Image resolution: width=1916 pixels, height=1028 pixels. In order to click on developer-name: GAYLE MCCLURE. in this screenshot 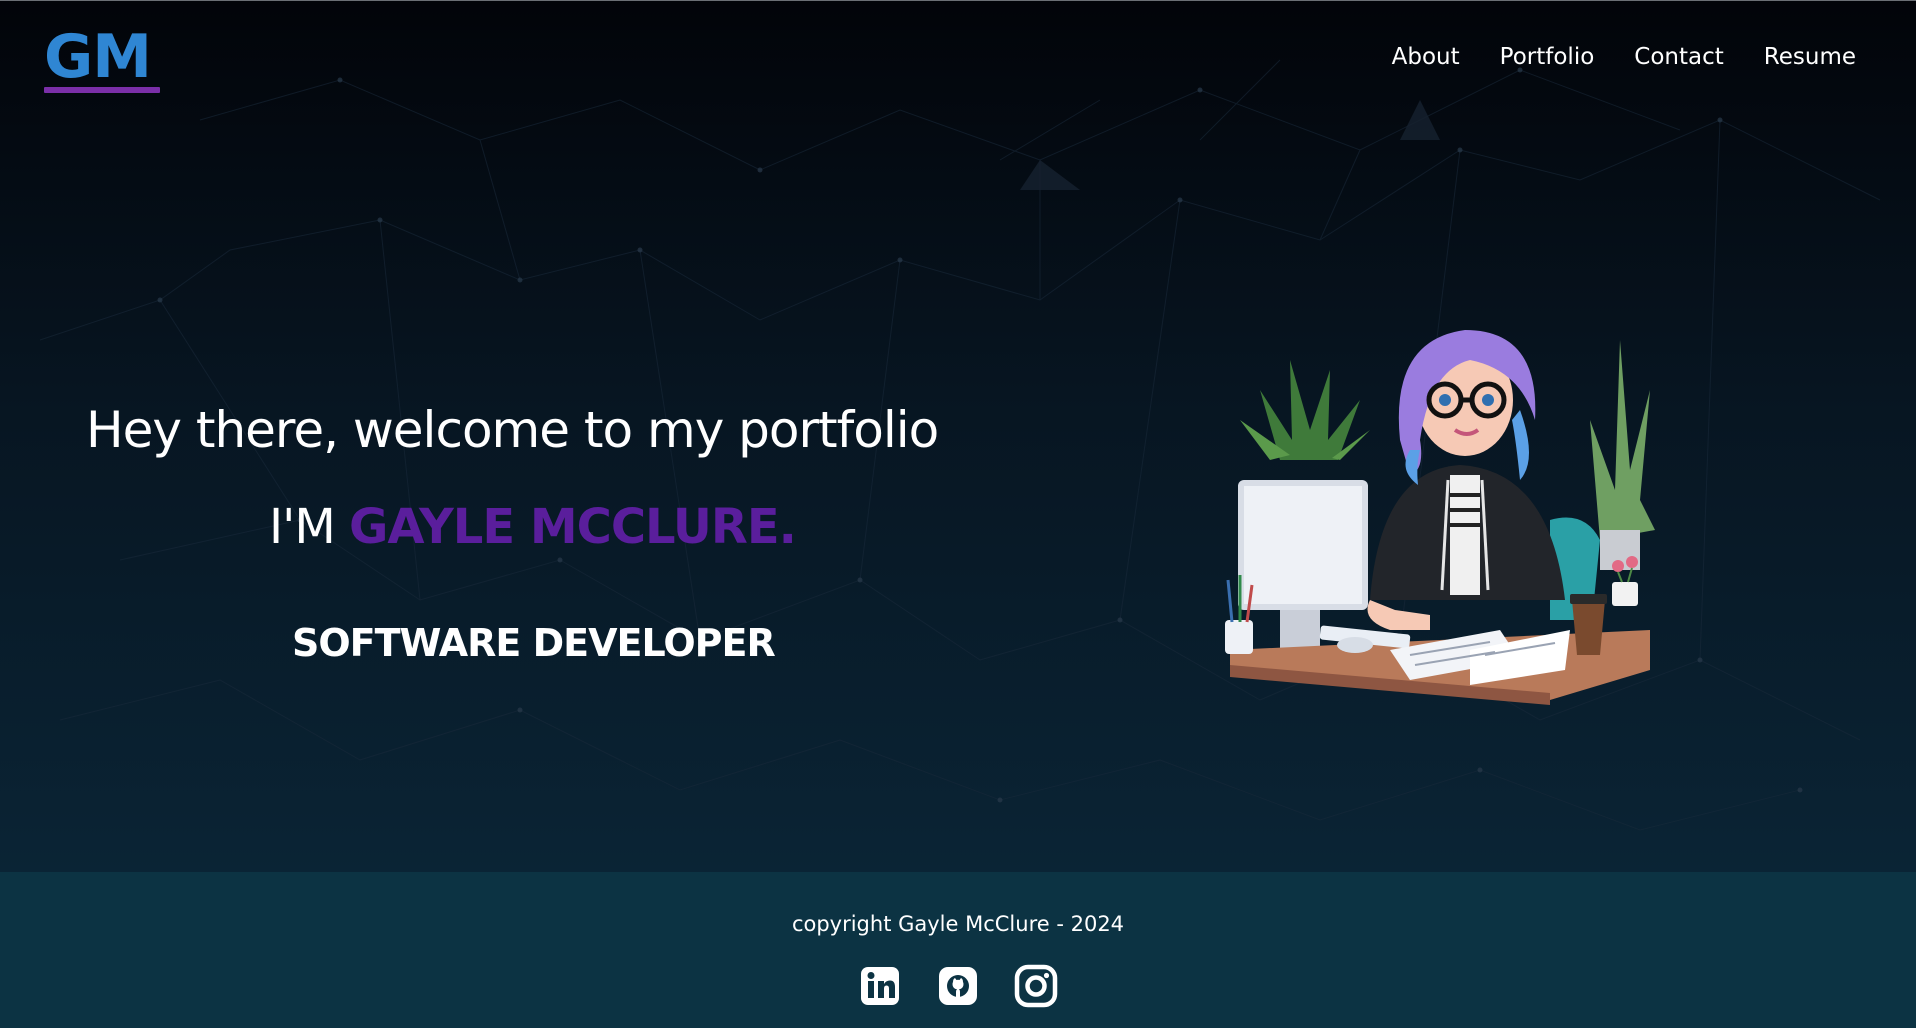, I will do `click(573, 527)`.